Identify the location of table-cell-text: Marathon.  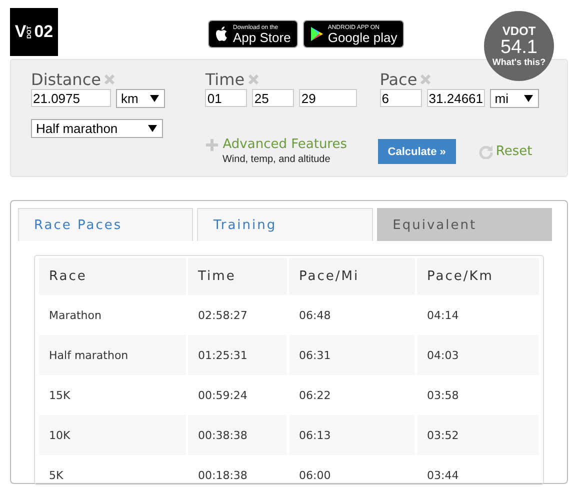
(75, 316).